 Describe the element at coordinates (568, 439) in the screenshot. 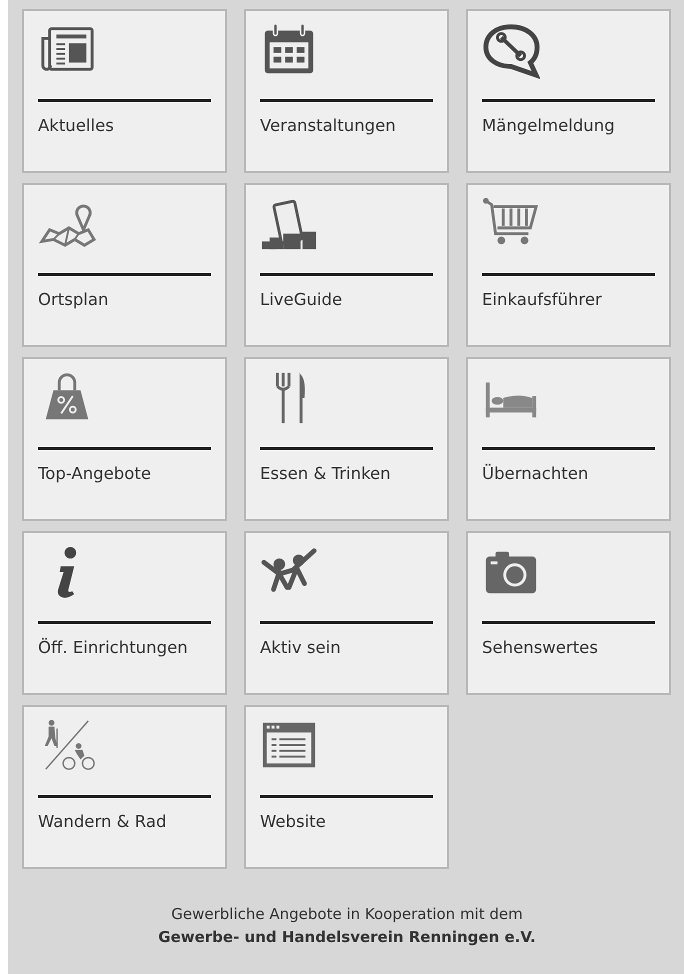

I see `menu-tile: Übernachten` at that location.